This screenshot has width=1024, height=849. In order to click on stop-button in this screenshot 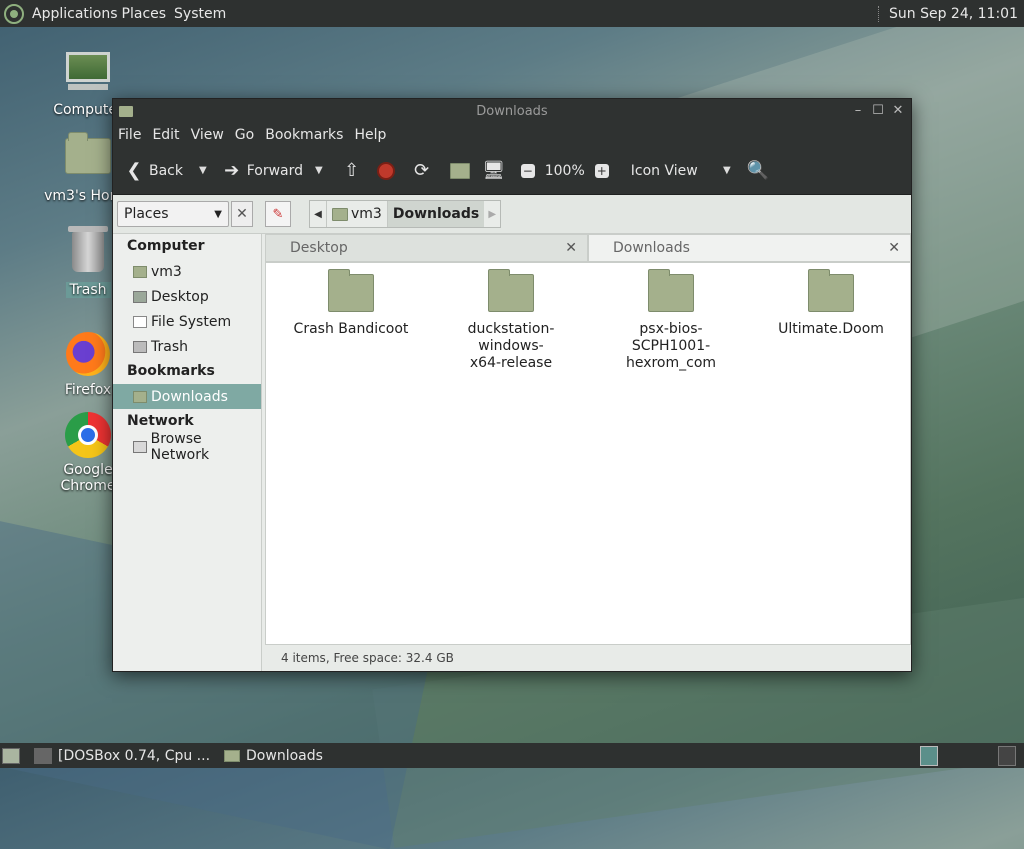, I will do `click(385, 170)`.